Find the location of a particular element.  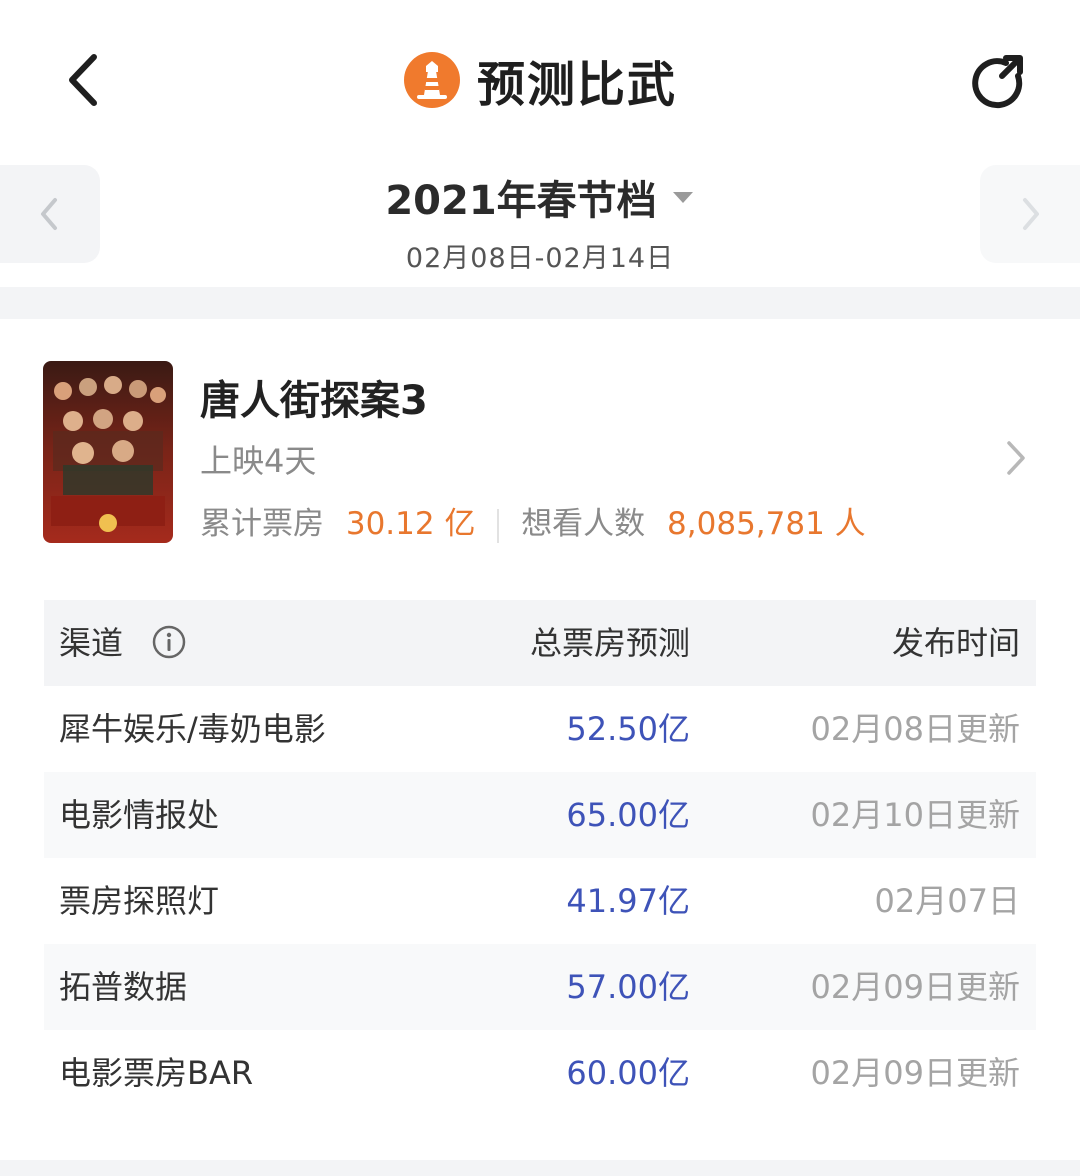

movie-stats: 累计票房 30.12 亿 想看人数 8,085,781 人 is located at coordinates (533, 520).